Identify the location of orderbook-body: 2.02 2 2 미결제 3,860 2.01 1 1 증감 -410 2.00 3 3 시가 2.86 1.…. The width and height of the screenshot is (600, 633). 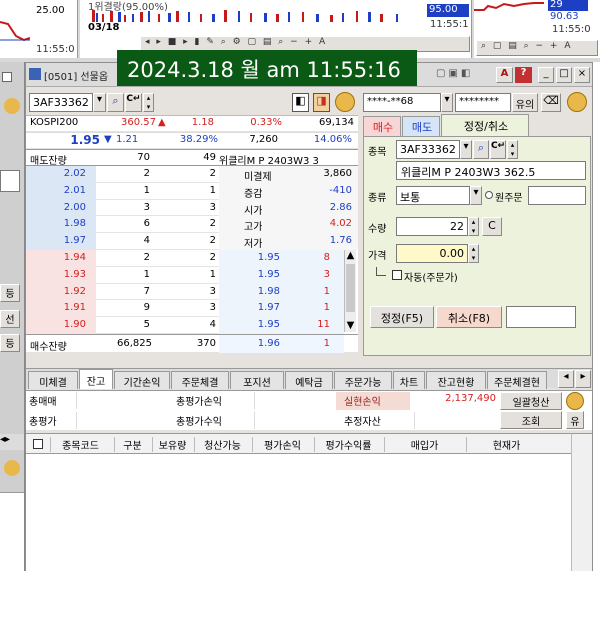
(192, 250).